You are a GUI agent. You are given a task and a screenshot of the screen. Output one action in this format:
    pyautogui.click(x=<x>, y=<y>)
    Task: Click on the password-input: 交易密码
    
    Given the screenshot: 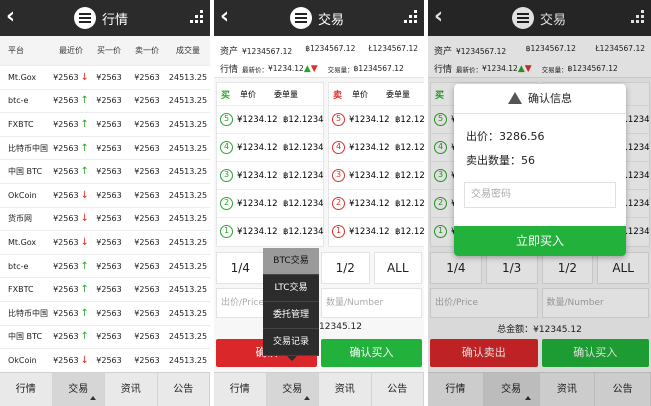 What is the action you would take?
    pyautogui.click(x=540, y=195)
    